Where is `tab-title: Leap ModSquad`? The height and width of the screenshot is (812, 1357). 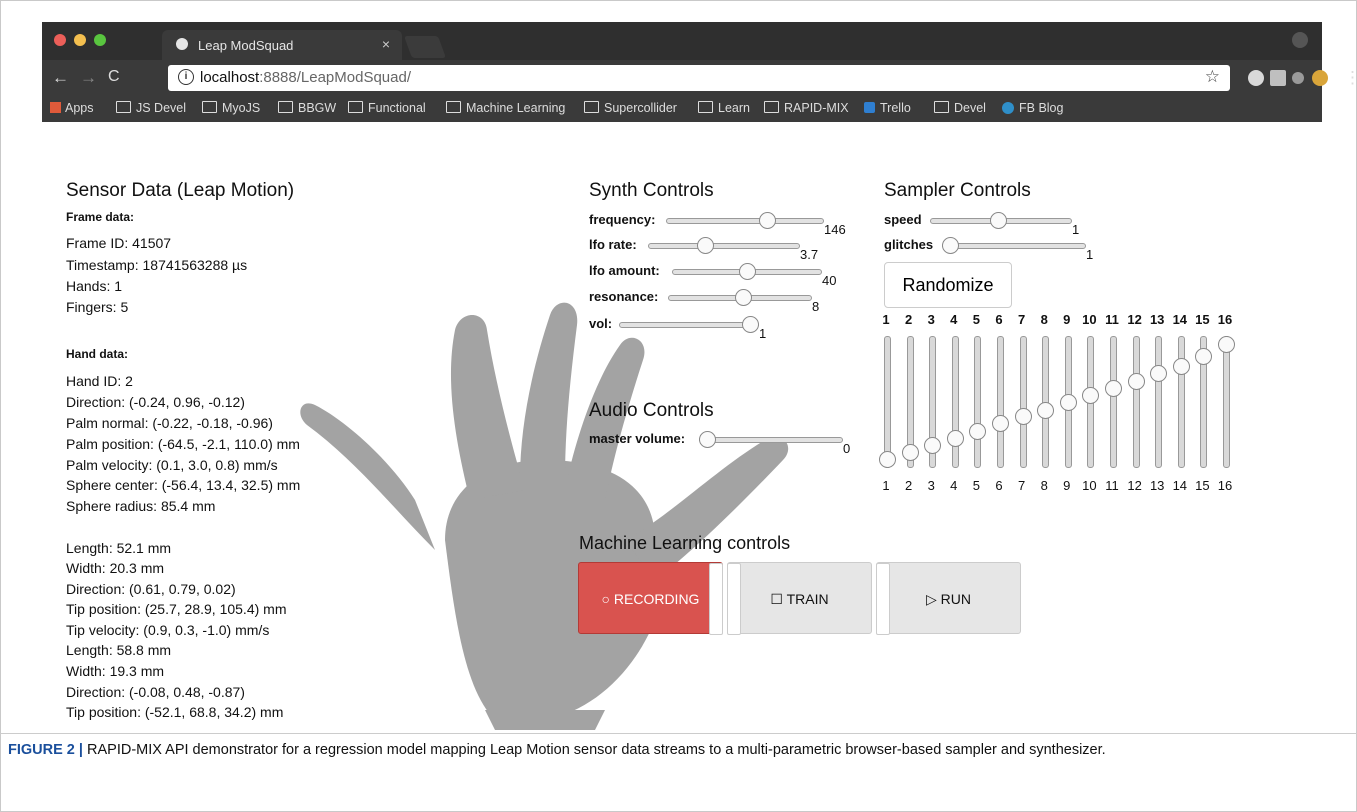 tab-title: Leap ModSquad is located at coordinates (246, 45).